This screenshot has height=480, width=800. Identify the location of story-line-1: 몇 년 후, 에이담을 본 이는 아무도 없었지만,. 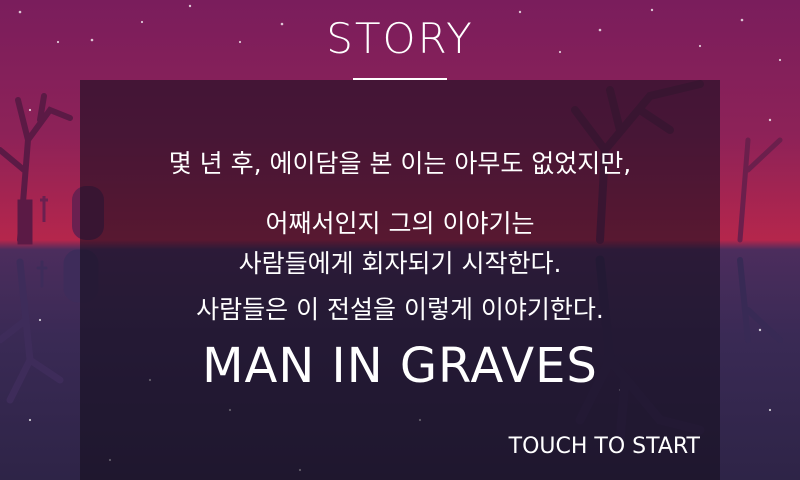
(400, 163).